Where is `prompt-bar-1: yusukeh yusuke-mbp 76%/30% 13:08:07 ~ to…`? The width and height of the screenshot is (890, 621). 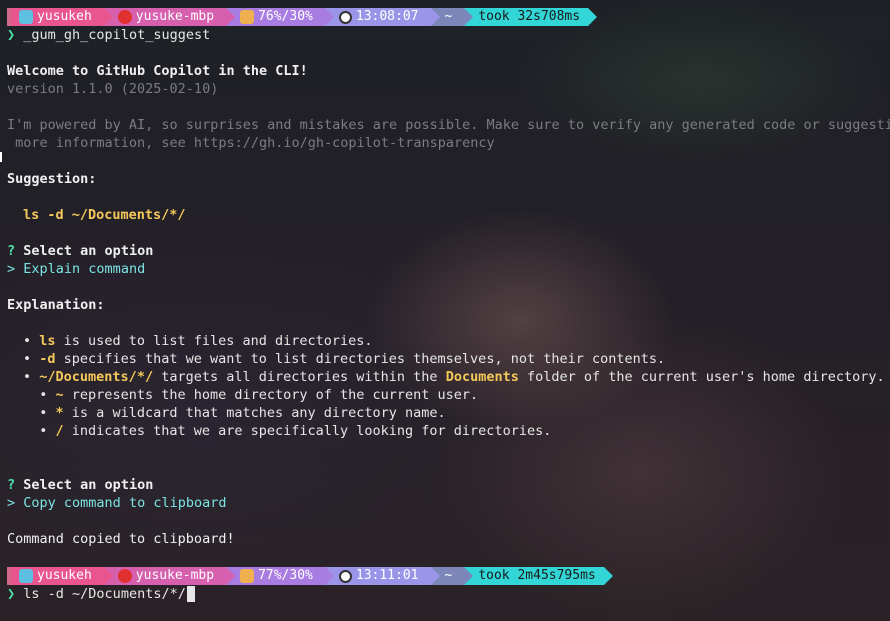 prompt-bar-1: yusukeh yusuke-mbp 76%/30% 13:08:07 ~ to… is located at coordinates (302, 17).